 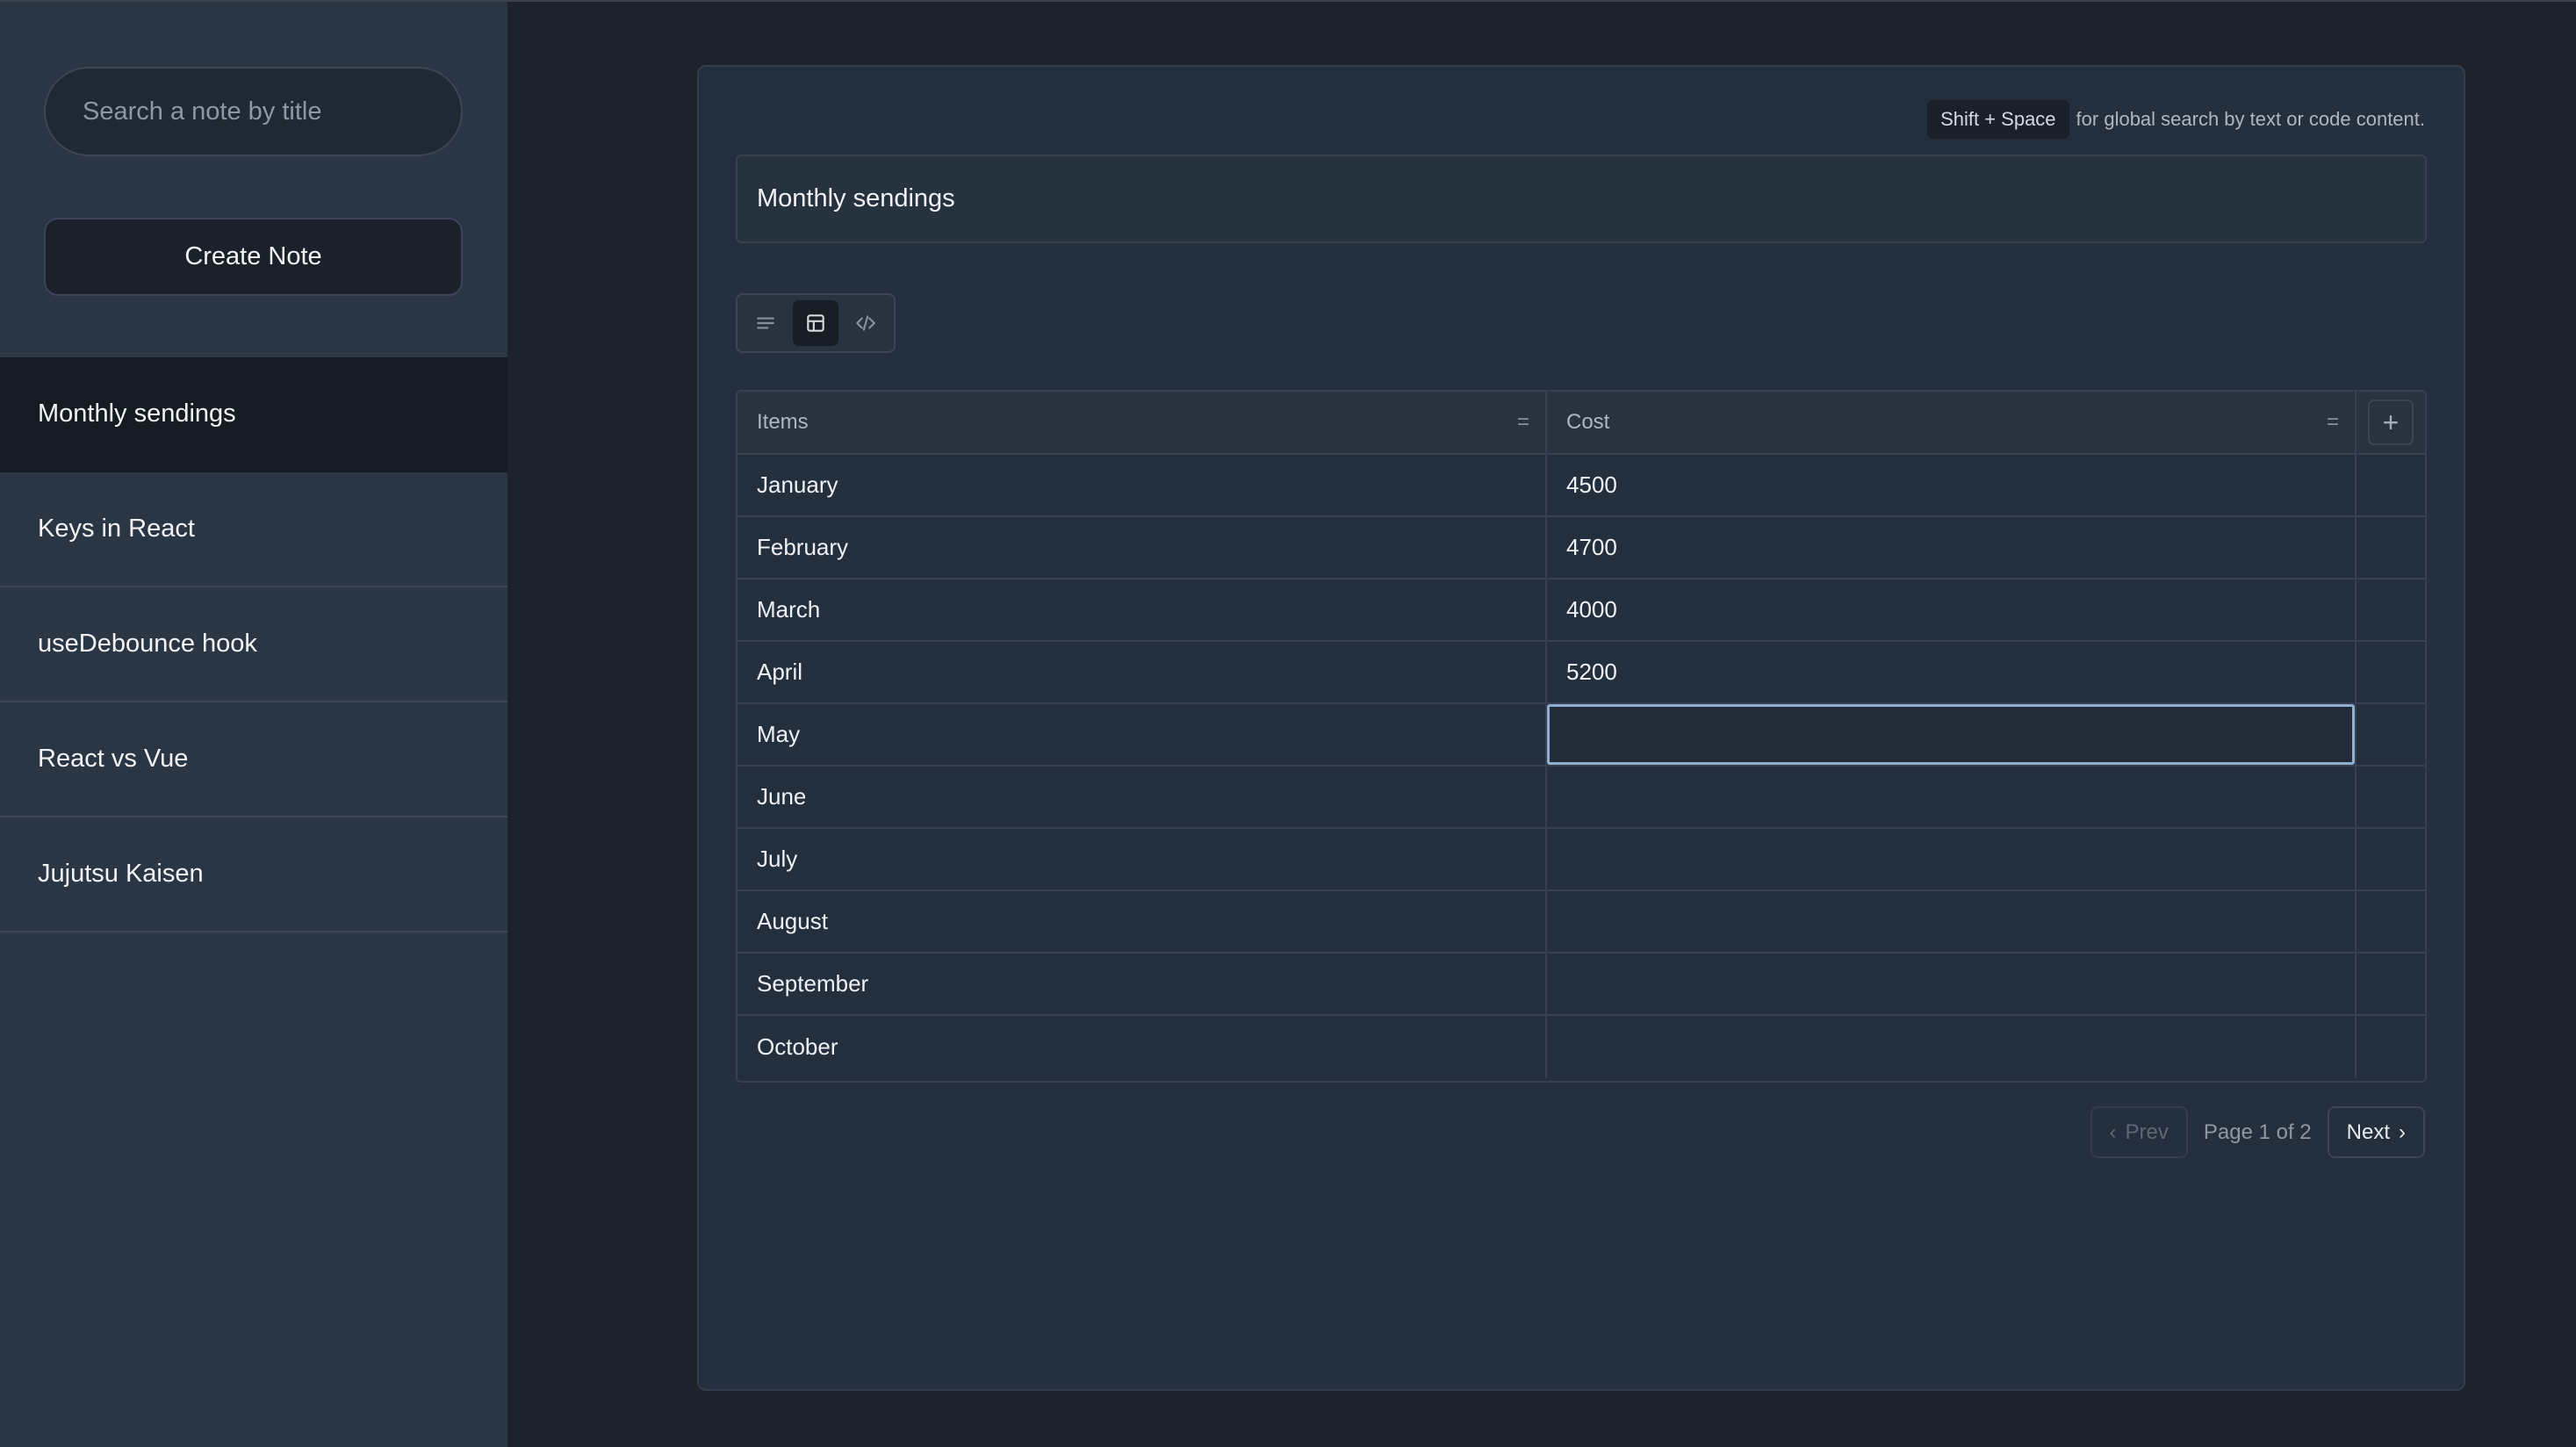 I want to click on add-column-button: +, so click(x=2391, y=422).